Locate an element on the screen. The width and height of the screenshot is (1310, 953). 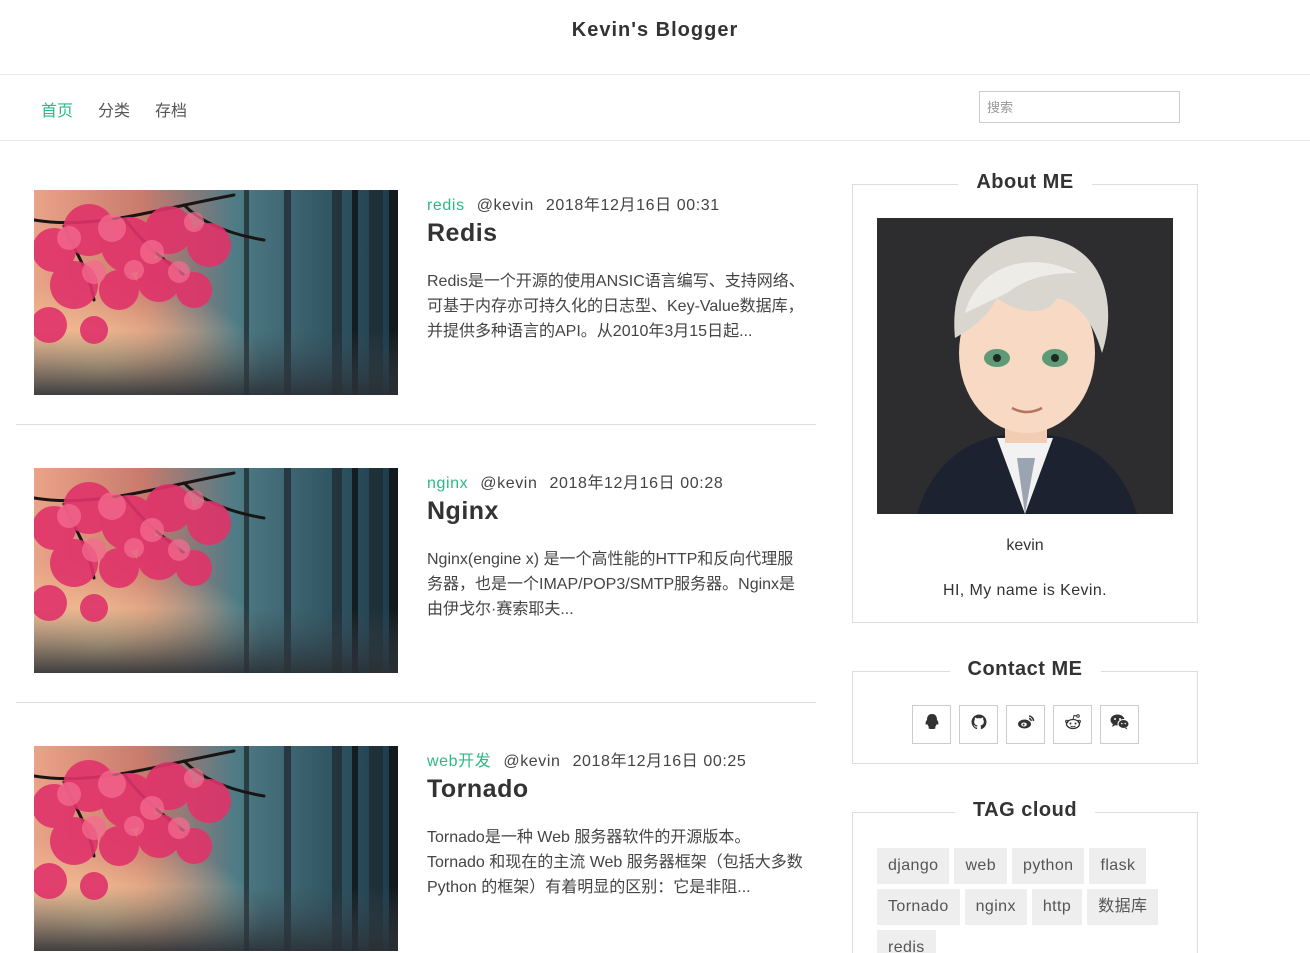
post-meta: nginx @kevin 2018年12月16日 00:28 is located at coordinates (575, 481).